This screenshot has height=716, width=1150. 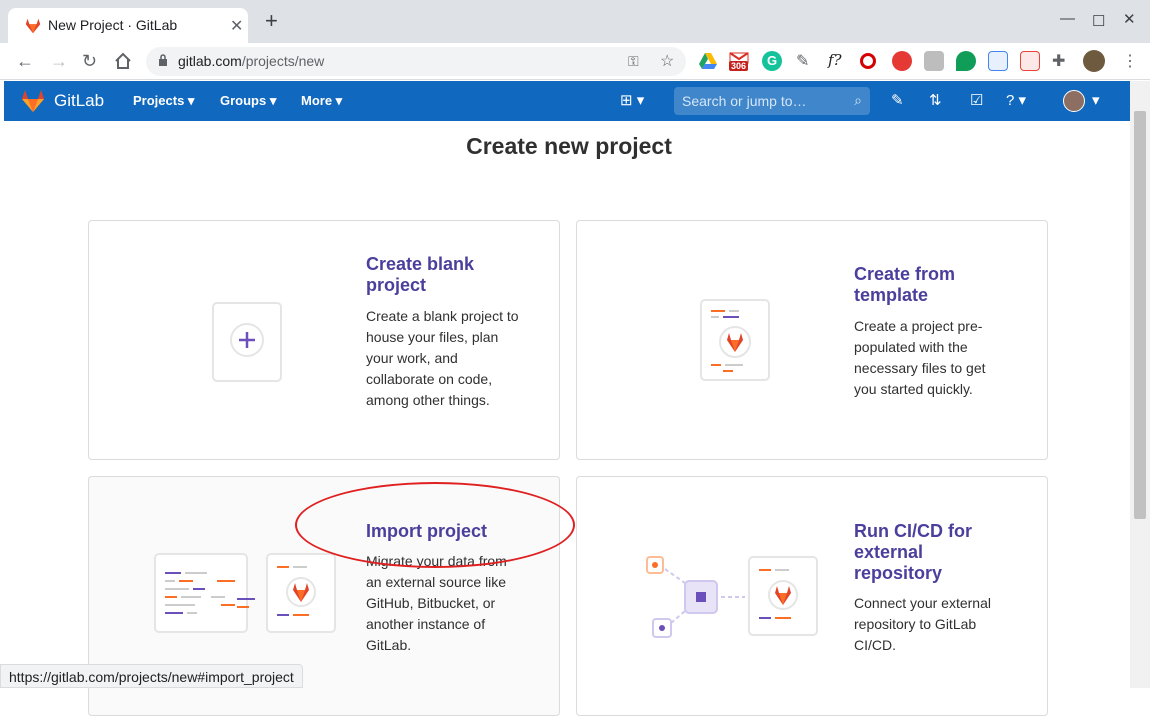 What do you see at coordinates (89, 61) in the screenshot?
I see `reload-icon: ↻` at bounding box center [89, 61].